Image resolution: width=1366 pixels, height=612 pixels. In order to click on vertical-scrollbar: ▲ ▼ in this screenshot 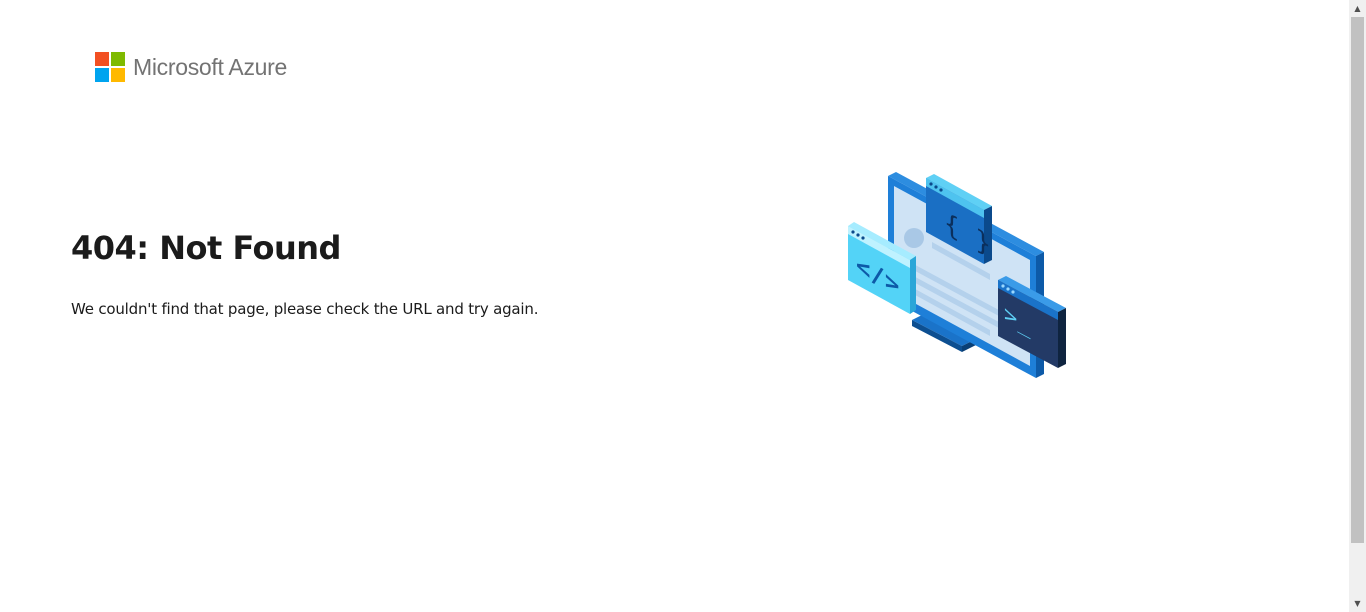, I will do `click(1357, 306)`.